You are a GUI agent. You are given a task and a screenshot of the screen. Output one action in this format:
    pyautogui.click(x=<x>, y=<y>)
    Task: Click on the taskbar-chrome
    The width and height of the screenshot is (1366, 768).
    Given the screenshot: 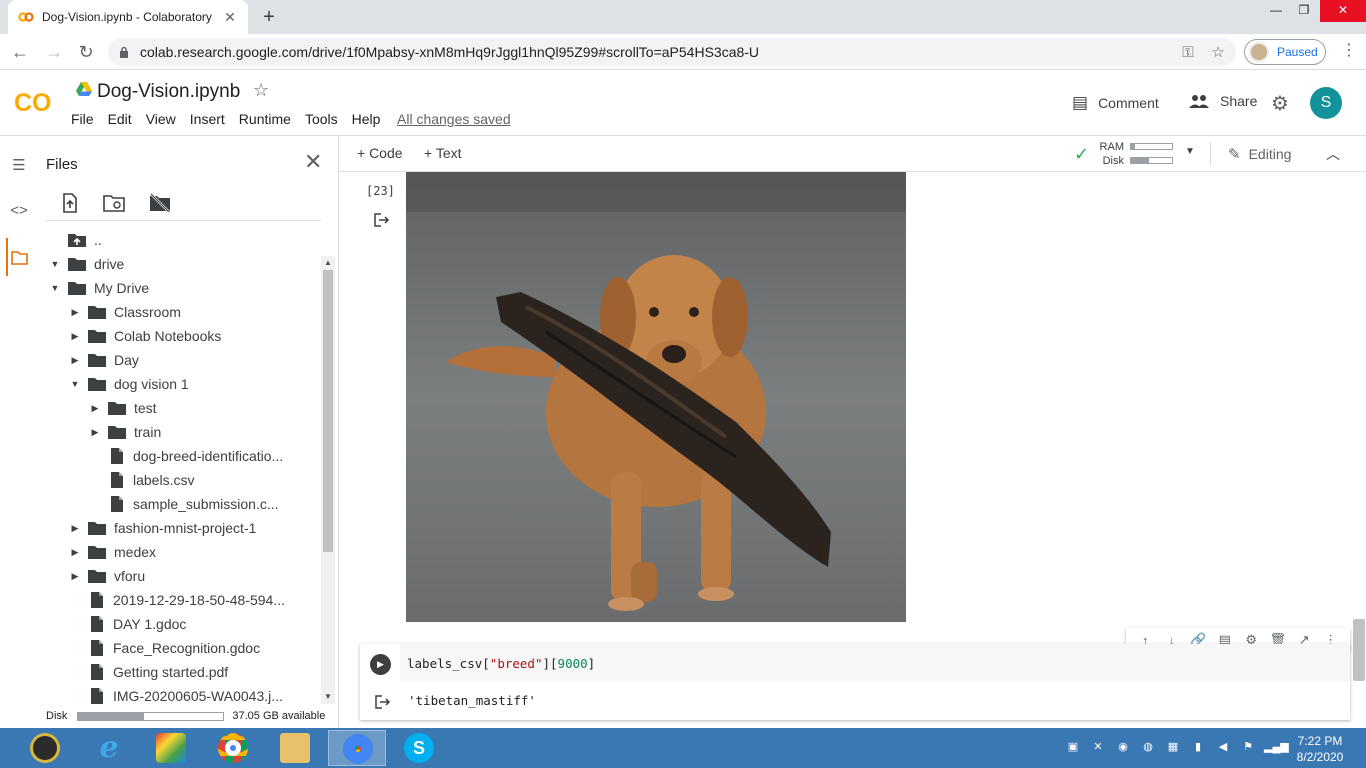 What is the action you would take?
    pyautogui.click(x=233, y=748)
    